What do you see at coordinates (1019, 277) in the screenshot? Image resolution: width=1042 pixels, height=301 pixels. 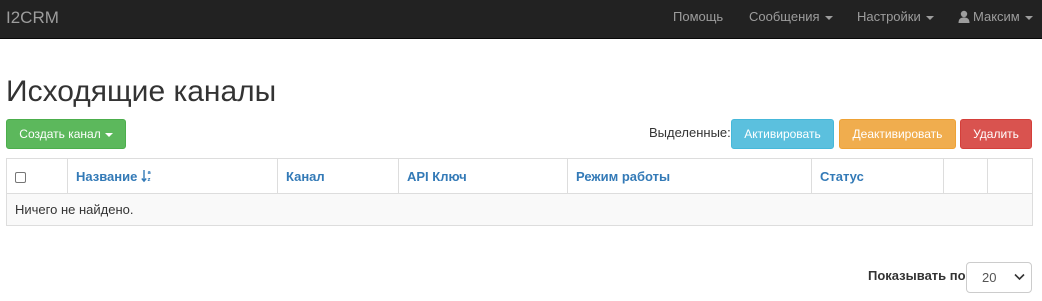 I see `chevron-down-icon` at bounding box center [1019, 277].